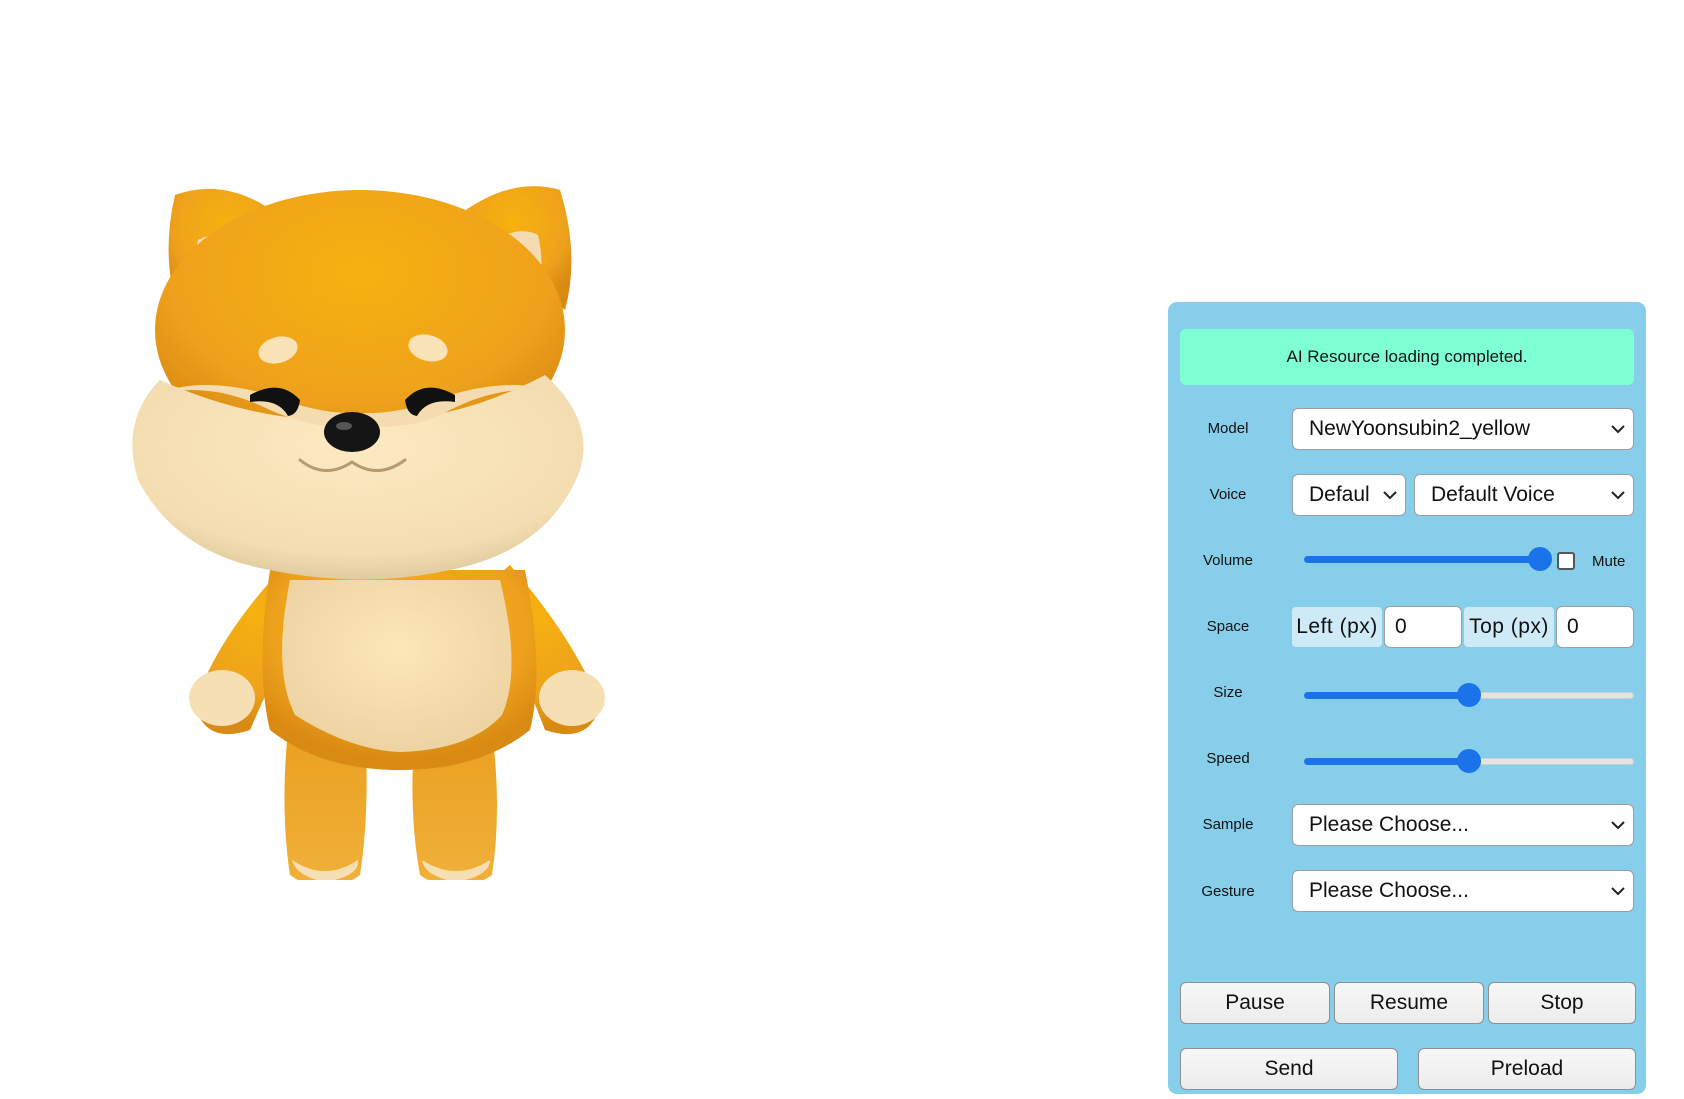  I want to click on left-px-label: Left (px), so click(1337, 627).